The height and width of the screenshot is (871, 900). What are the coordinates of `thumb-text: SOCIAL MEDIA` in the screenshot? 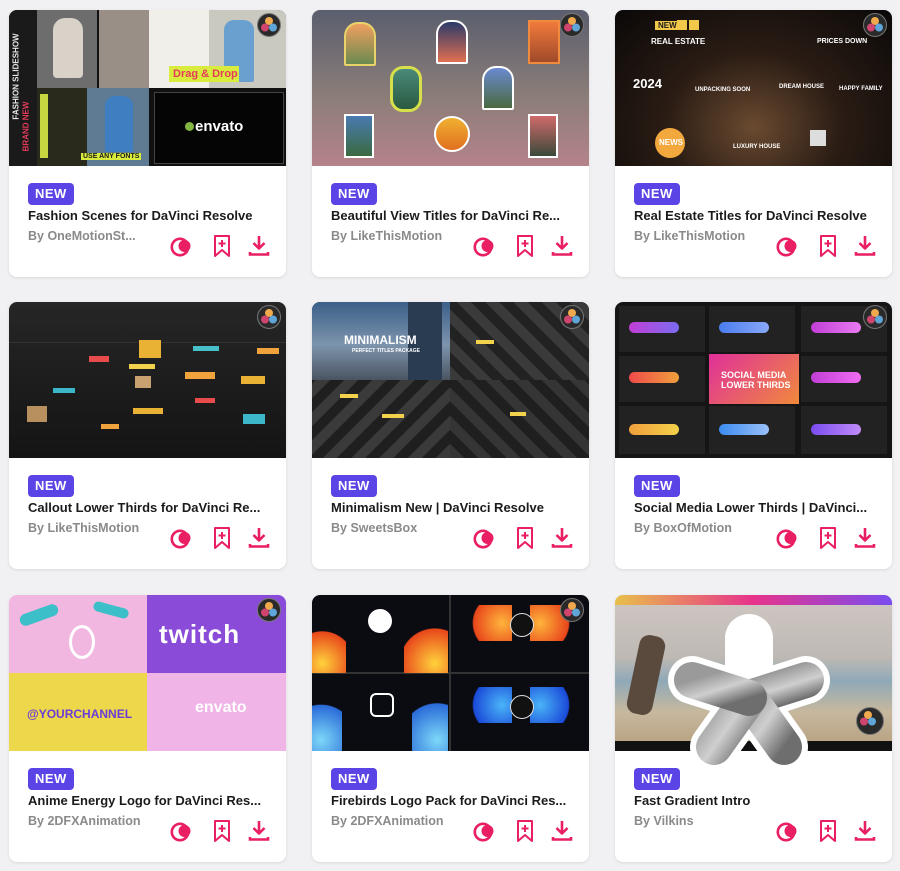 It's located at (754, 375).